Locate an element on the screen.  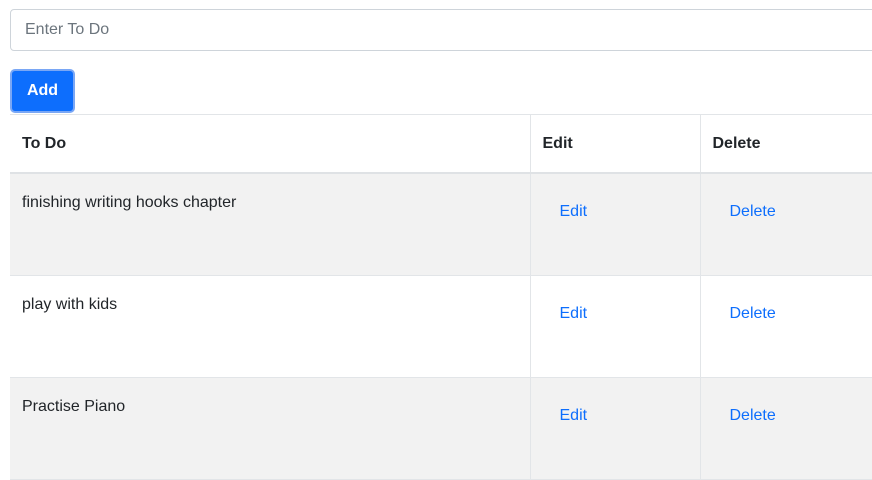
header-todo: To Do is located at coordinates (270, 144).